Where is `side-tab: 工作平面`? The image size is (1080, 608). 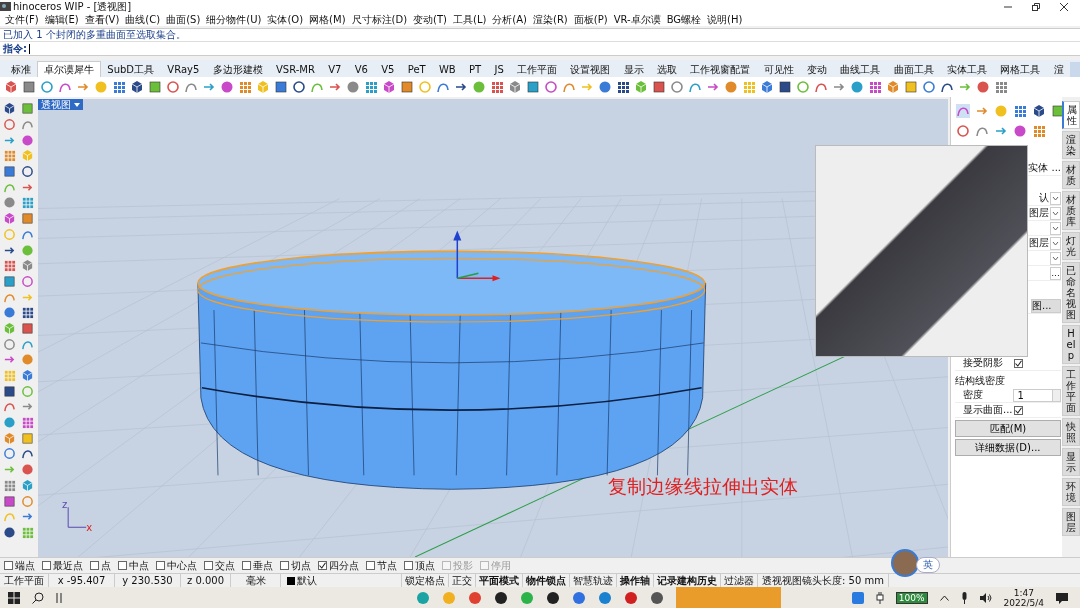 side-tab: 工作平面 is located at coordinates (1071, 391).